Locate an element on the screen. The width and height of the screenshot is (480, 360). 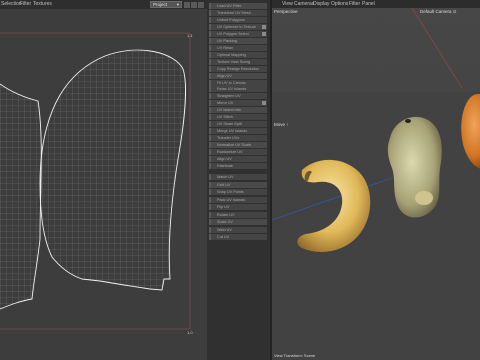
tool-list-item: Distribute is located at coordinates (238, 166).